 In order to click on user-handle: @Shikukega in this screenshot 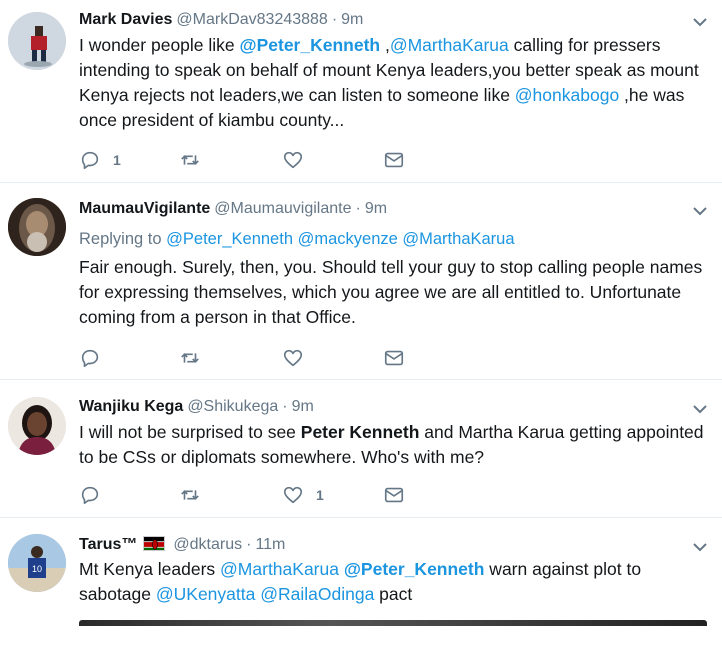, I will do `click(232, 406)`.